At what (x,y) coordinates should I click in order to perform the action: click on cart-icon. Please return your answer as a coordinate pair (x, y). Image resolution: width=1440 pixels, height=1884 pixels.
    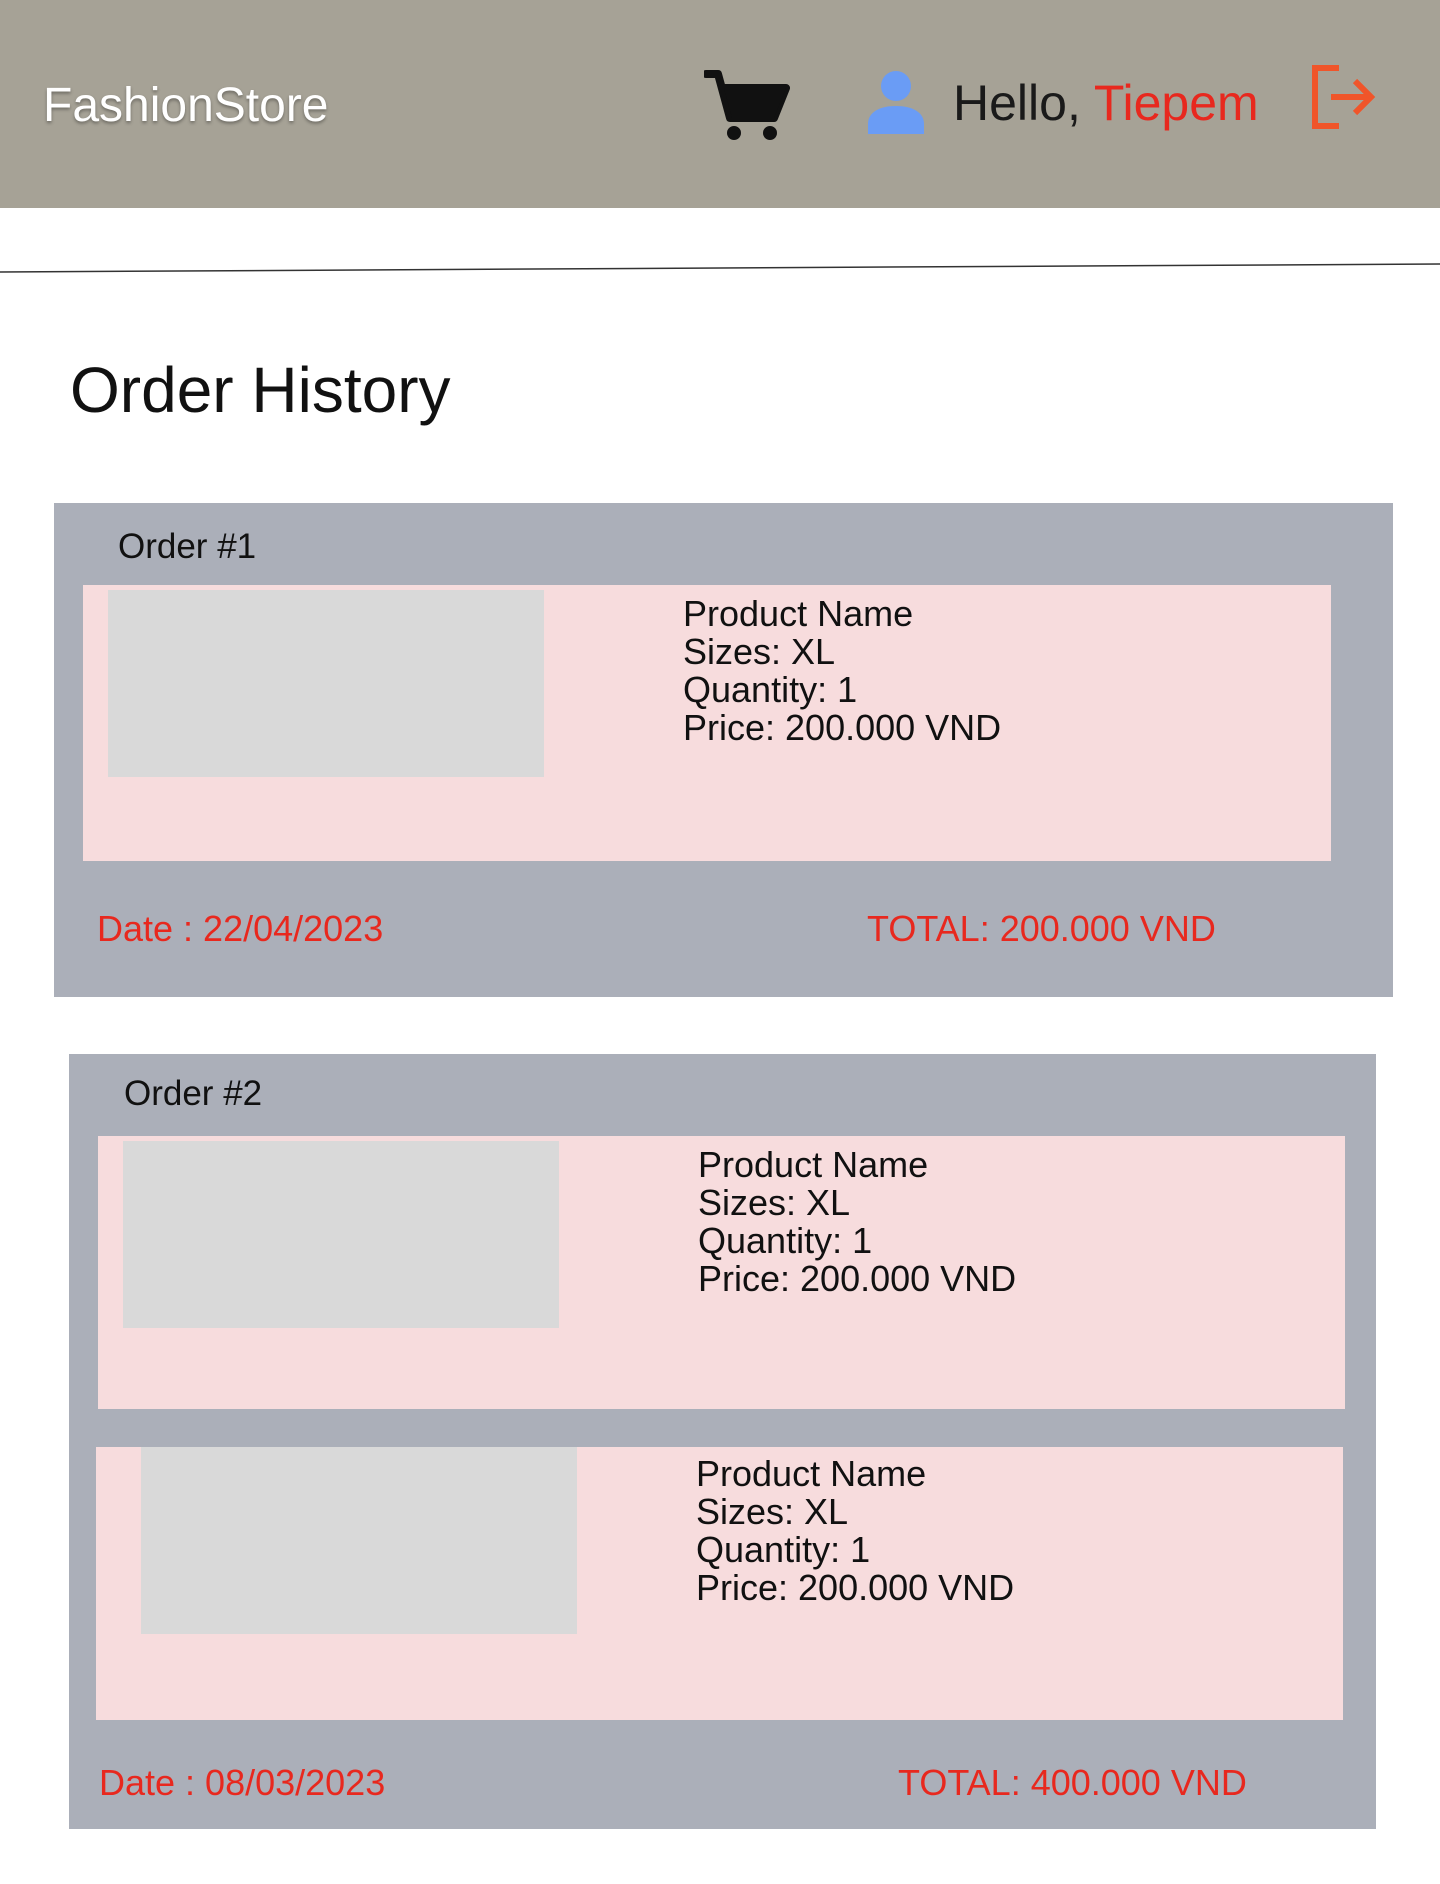
    Looking at the image, I should click on (747, 106).